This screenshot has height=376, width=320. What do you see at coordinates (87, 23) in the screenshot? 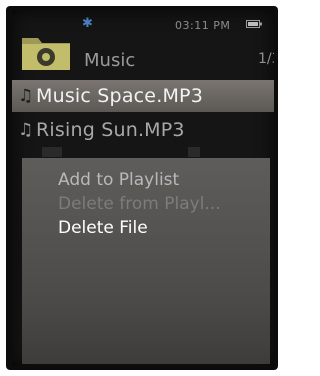
I see `bluetooth-icon: ✱` at bounding box center [87, 23].